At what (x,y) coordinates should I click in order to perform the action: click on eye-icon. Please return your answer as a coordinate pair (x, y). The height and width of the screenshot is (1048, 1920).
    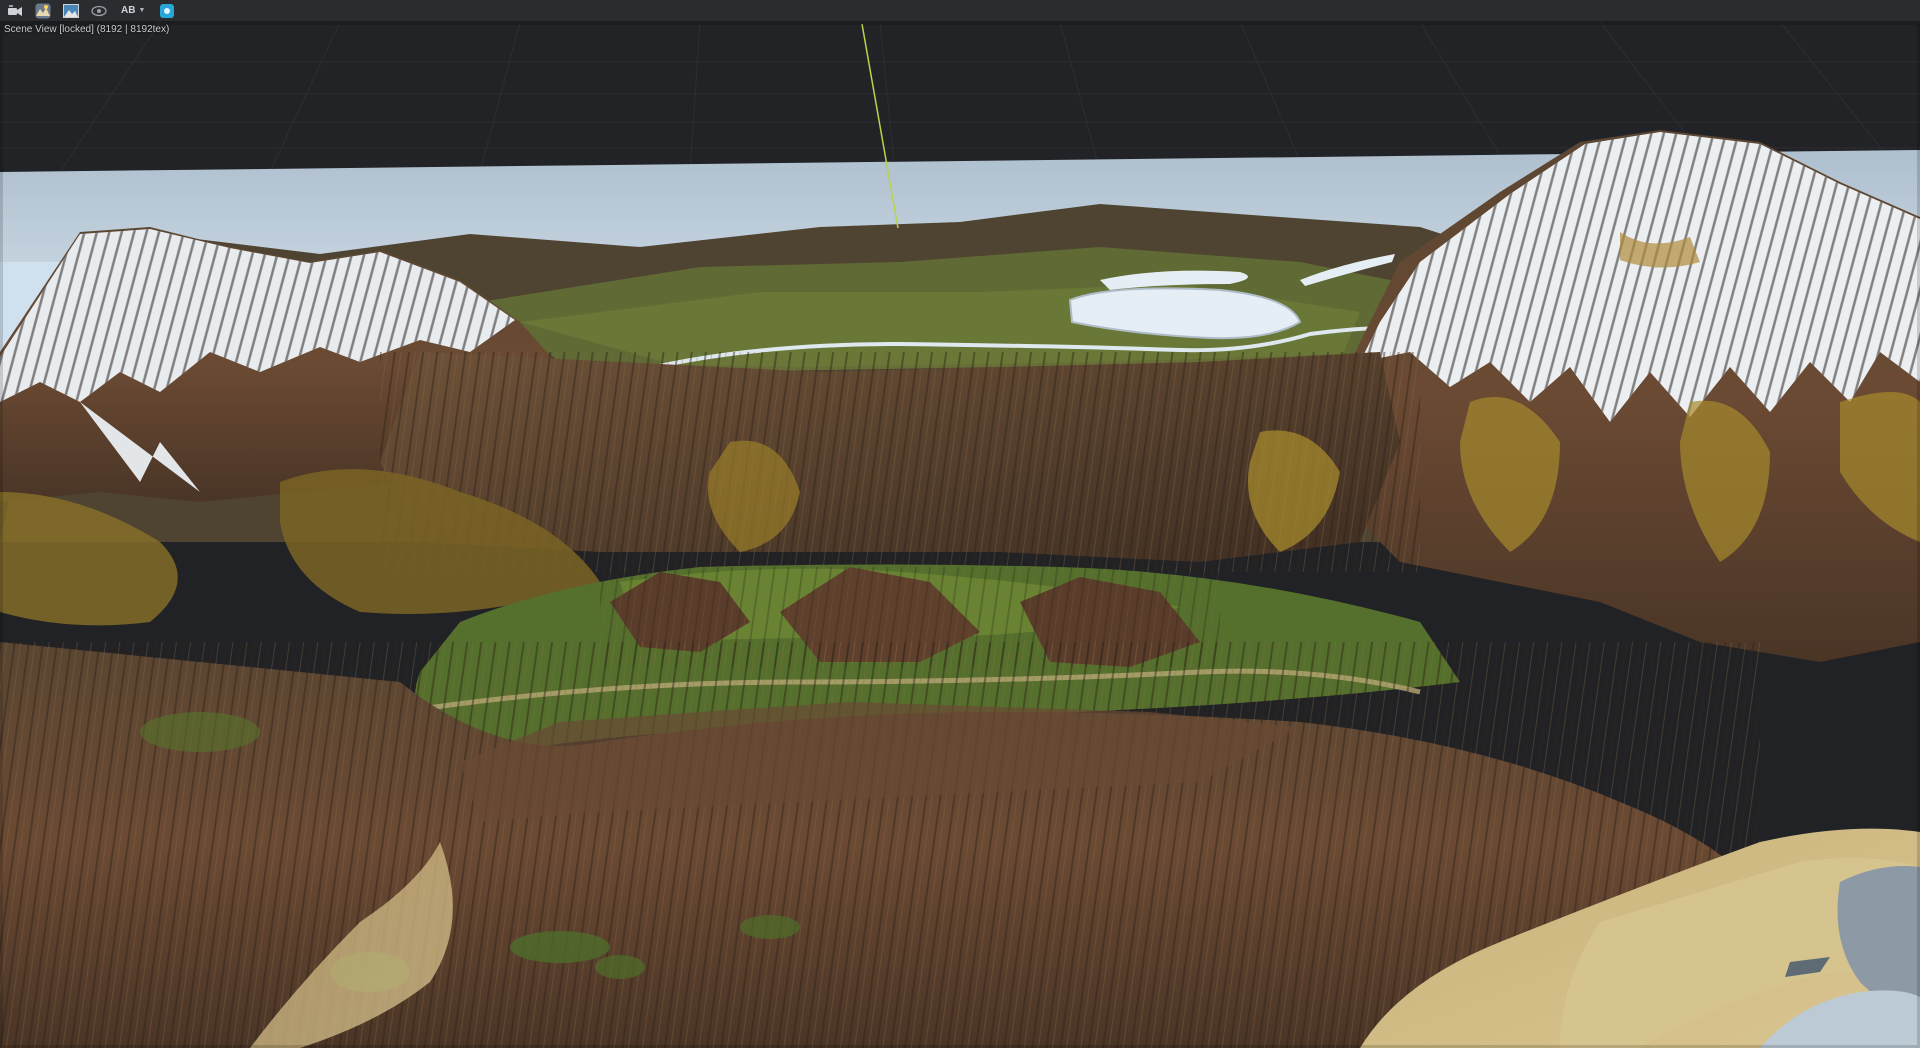
    Looking at the image, I should click on (99, 11).